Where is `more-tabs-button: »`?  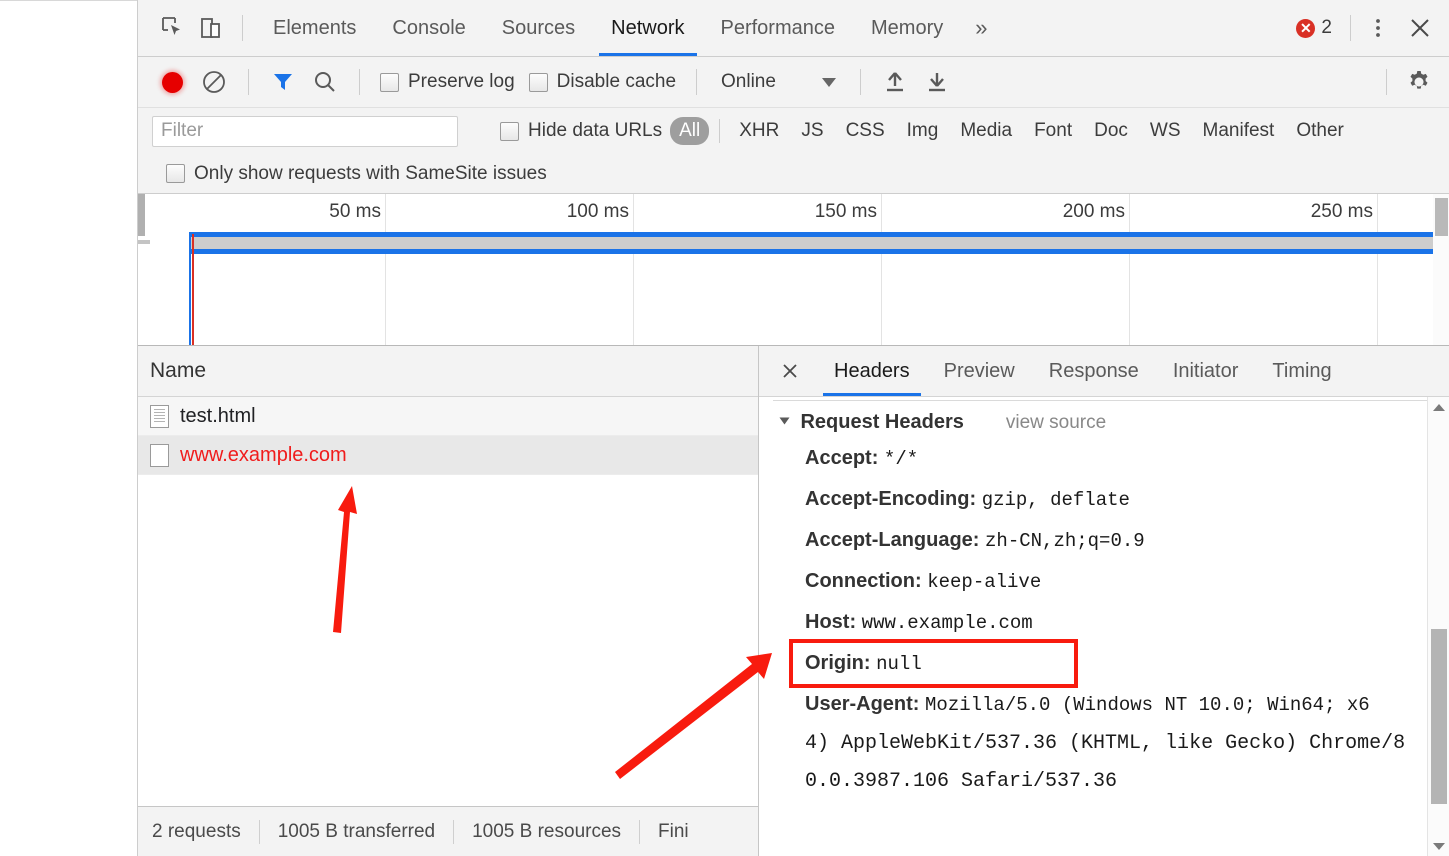 more-tabs-button: » is located at coordinates (981, 28).